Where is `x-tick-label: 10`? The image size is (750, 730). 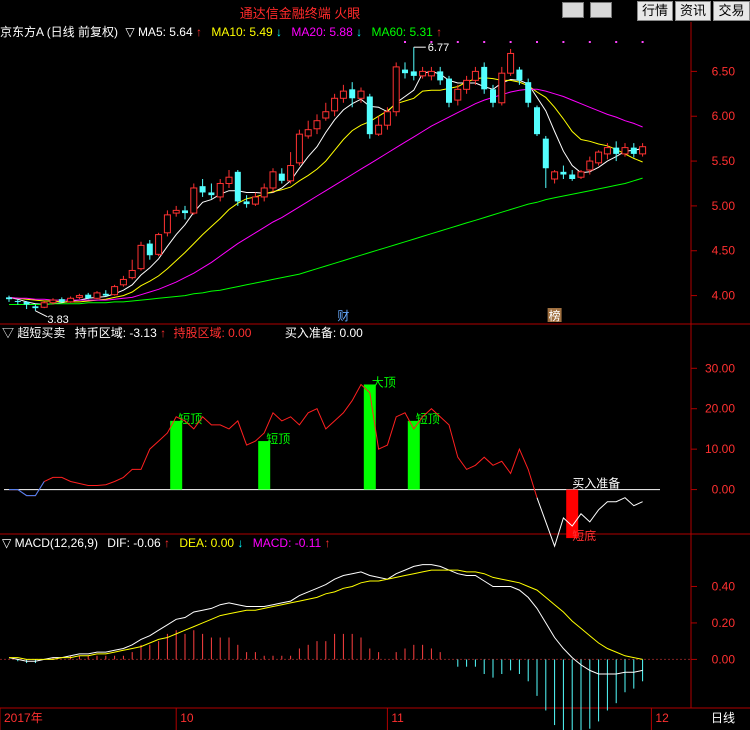 x-tick-label: 10 is located at coordinates (187, 718).